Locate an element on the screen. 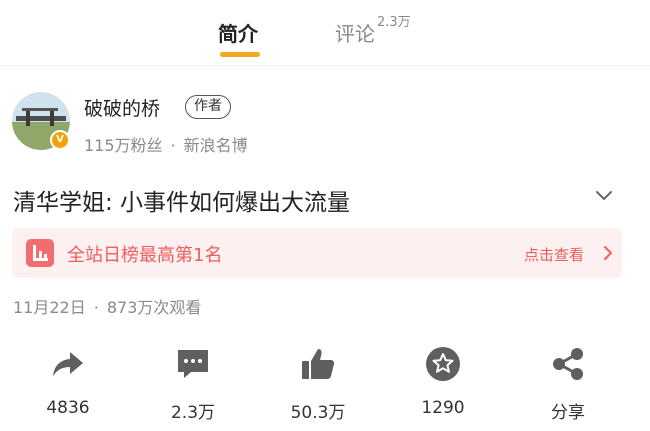 The width and height of the screenshot is (650, 431). chevron-right-icon is located at coordinates (608, 253).